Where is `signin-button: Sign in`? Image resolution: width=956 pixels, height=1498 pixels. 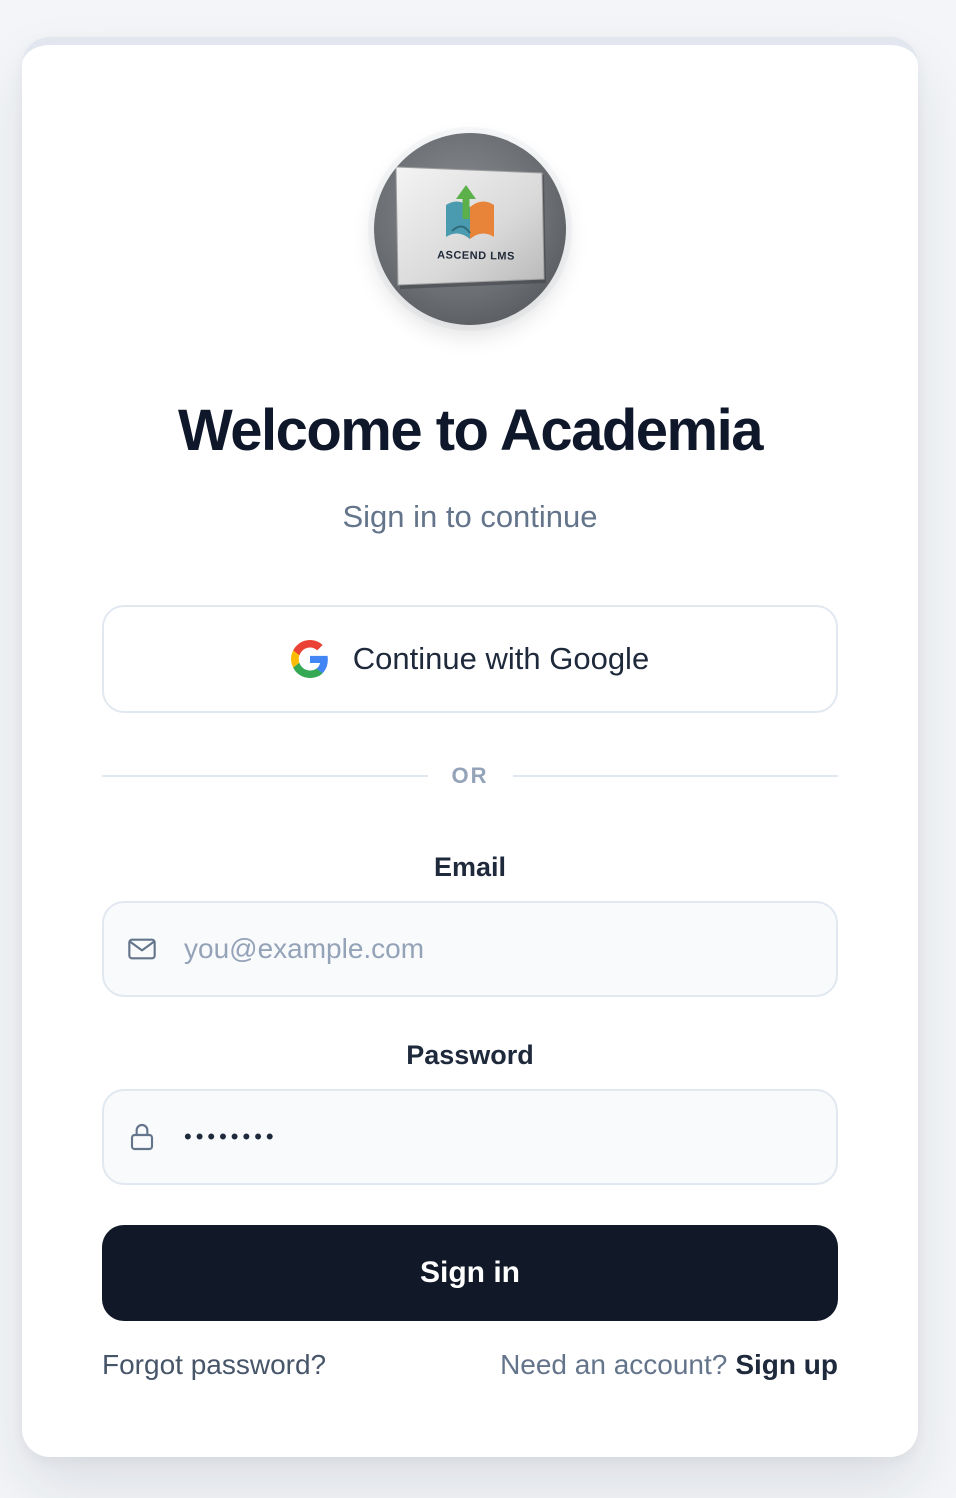
signin-button: Sign in is located at coordinates (470, 1273).